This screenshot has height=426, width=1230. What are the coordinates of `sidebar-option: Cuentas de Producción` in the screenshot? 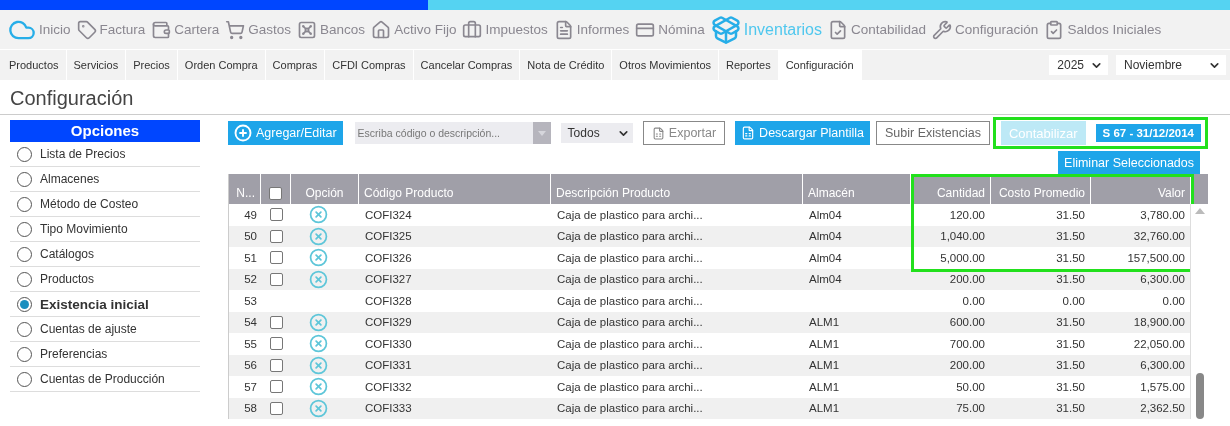 It's located at (105, 379).